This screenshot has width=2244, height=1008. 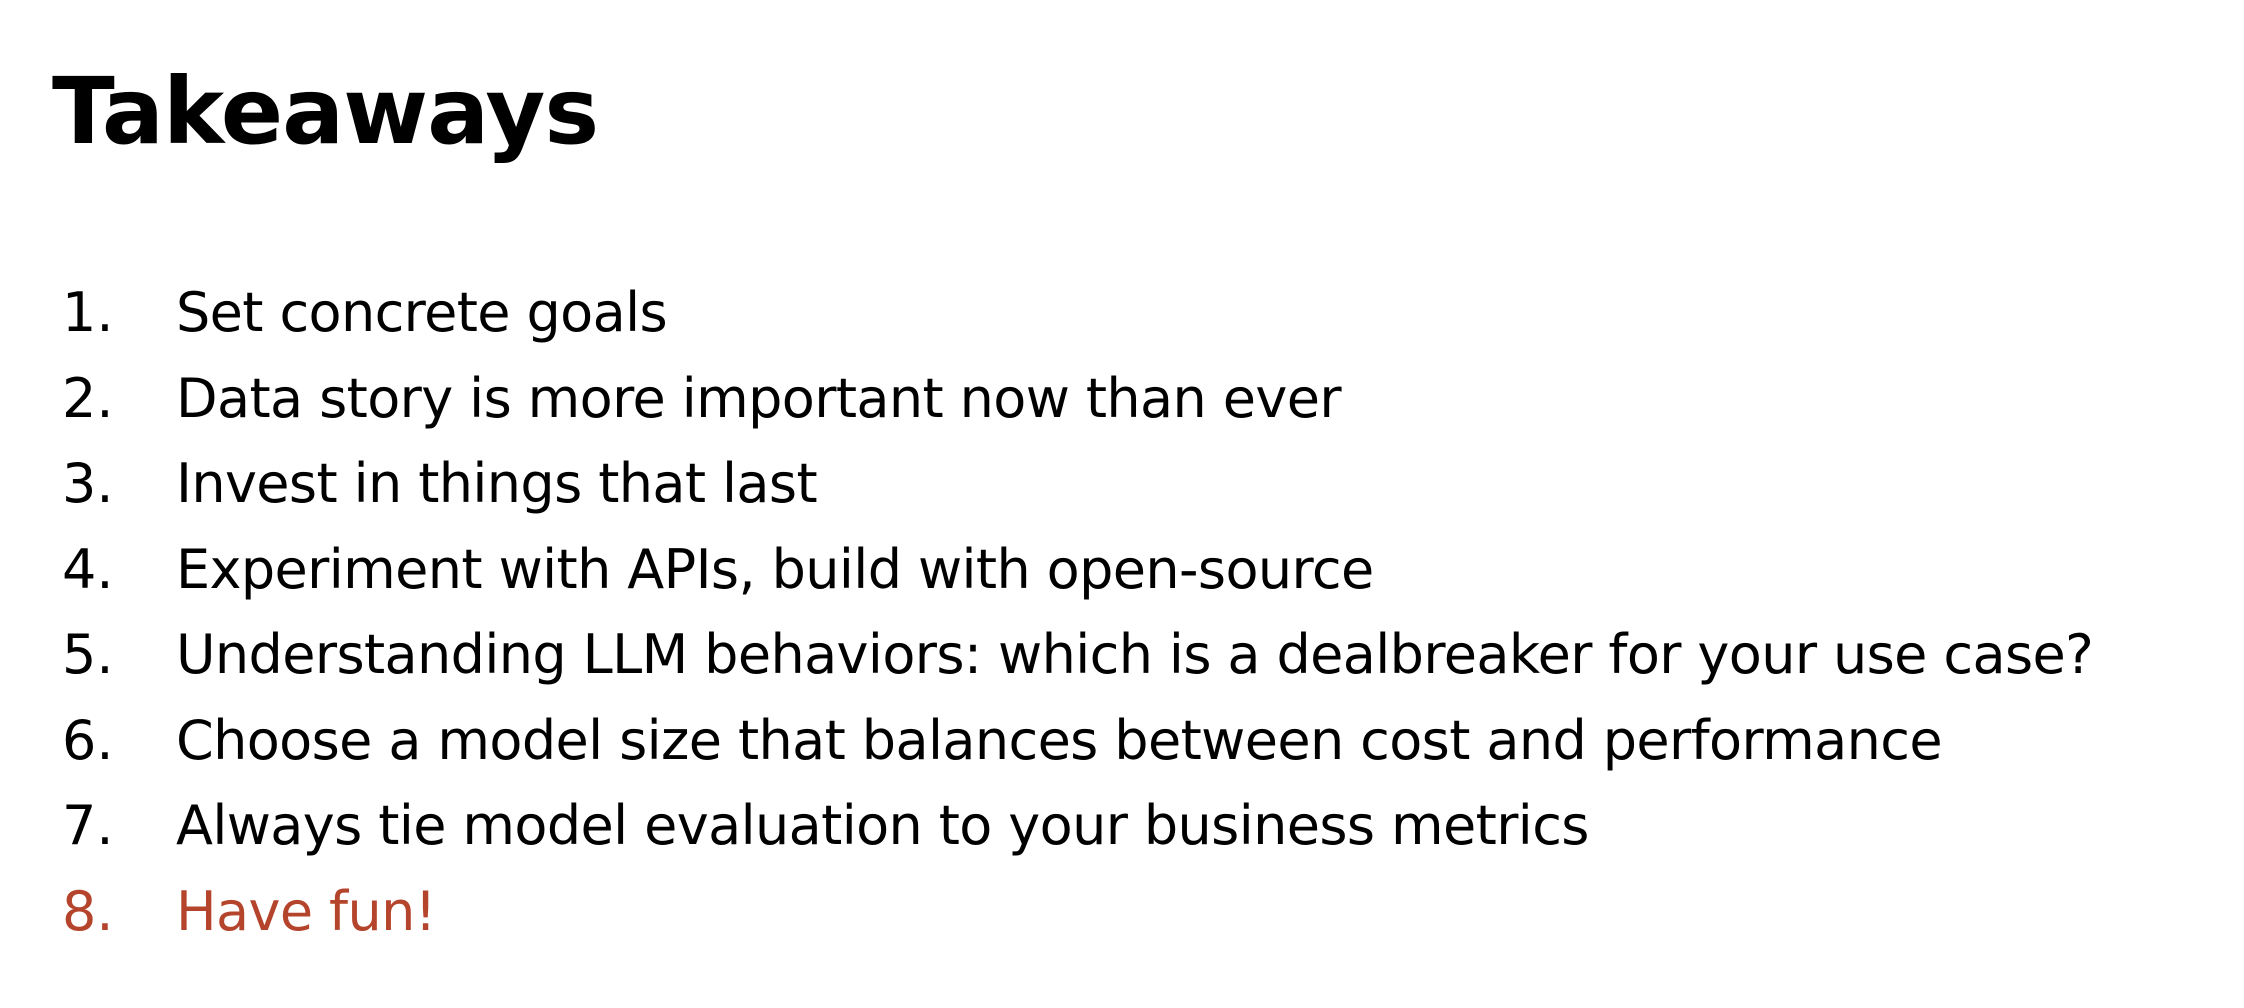 I want to click on item-text: Set concrete goals, so click(x=422, y=312).